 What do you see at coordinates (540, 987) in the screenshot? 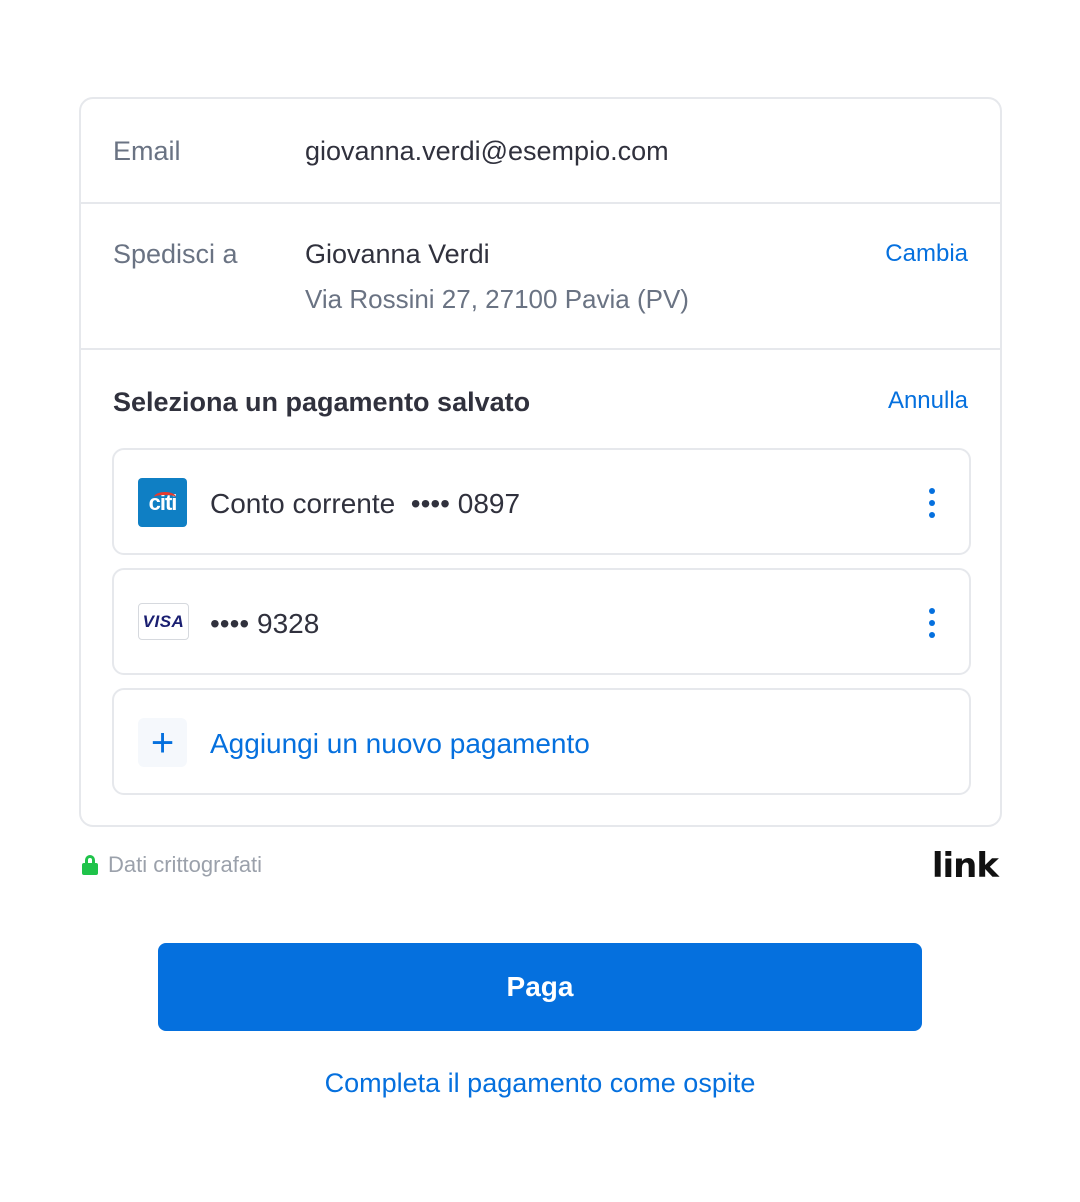
I see `pay-button: Paga` at bounding box center [540, 987].